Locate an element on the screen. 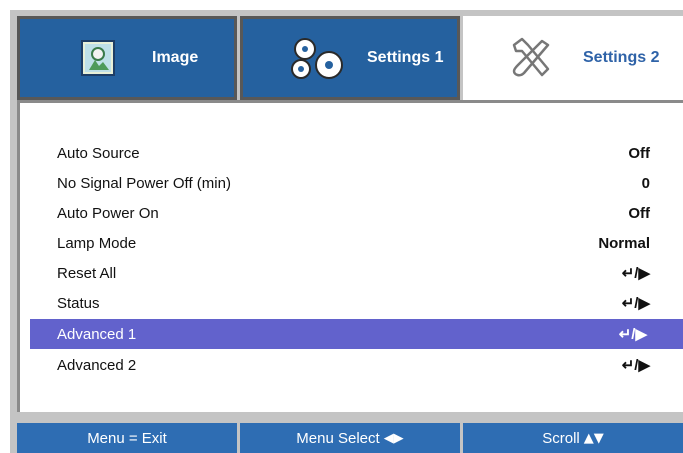 This screenshot has height=453, width=683. menu-item-label: Auto Source is located at coordinates (98, 153).